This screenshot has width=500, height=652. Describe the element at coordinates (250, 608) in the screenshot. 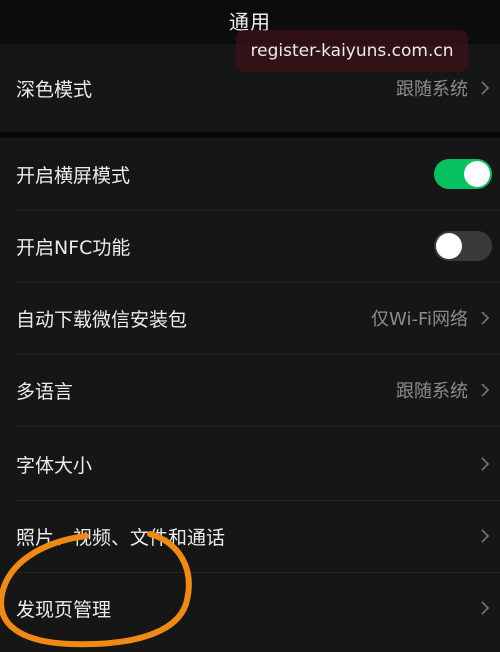

I see `row-discover: 发现页管理` at that location.